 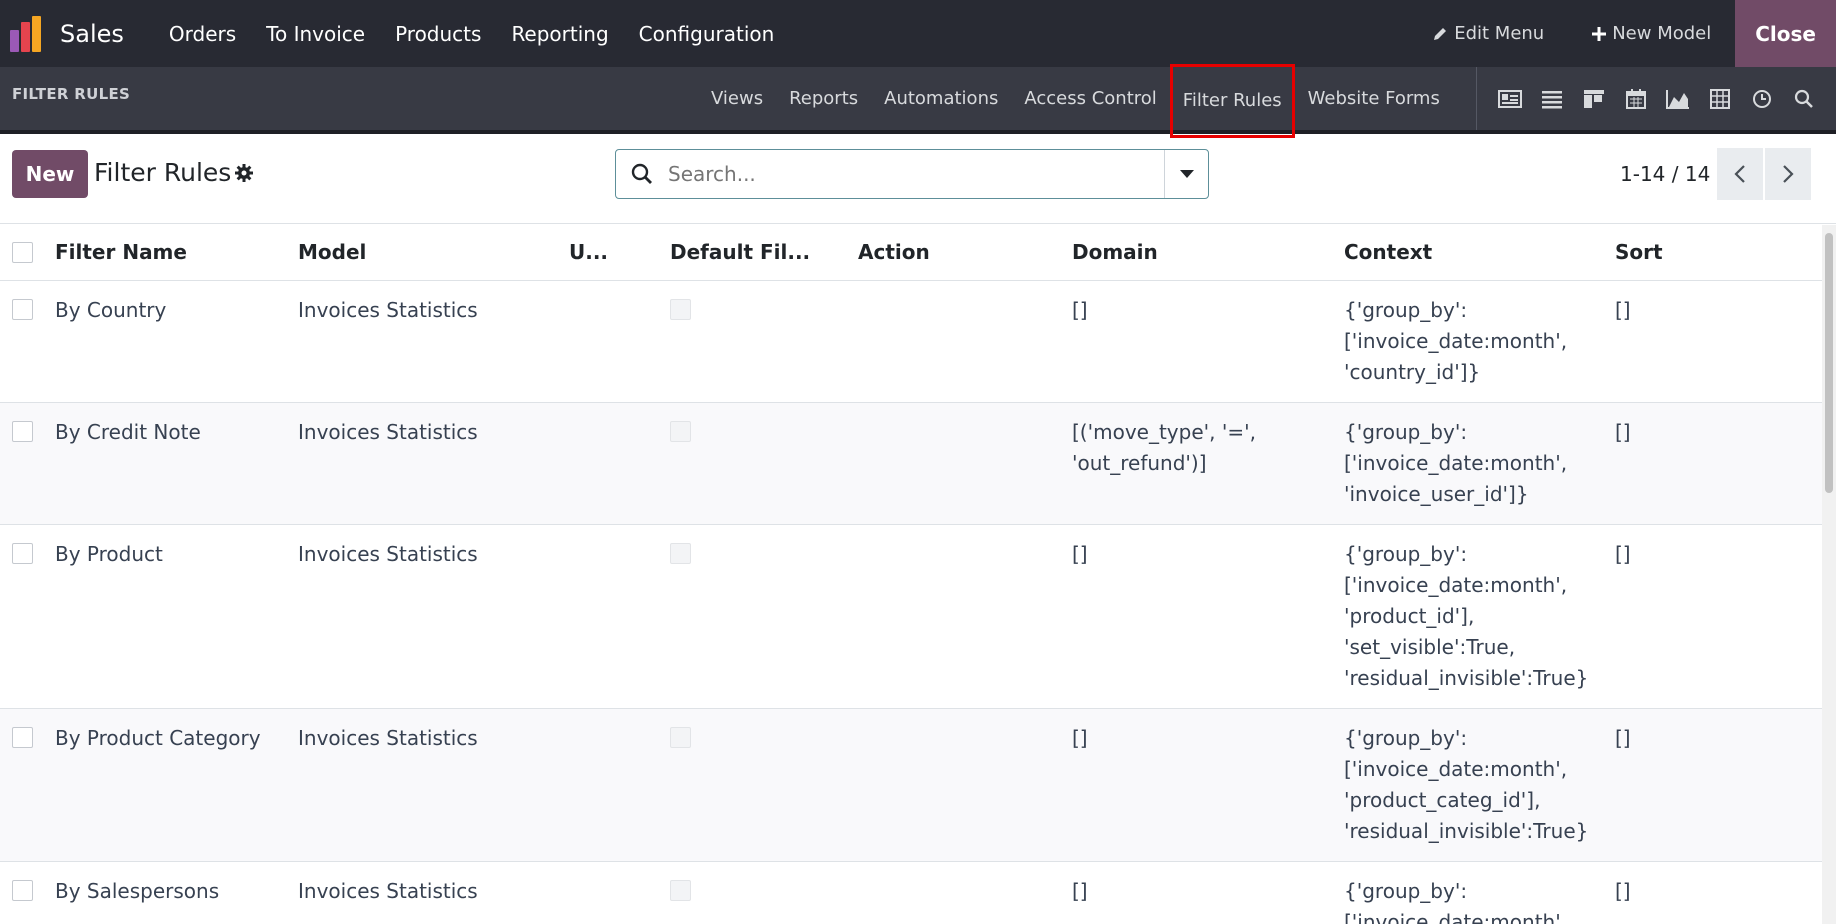 I want to click on search-bar, so click(x=912, y=174).